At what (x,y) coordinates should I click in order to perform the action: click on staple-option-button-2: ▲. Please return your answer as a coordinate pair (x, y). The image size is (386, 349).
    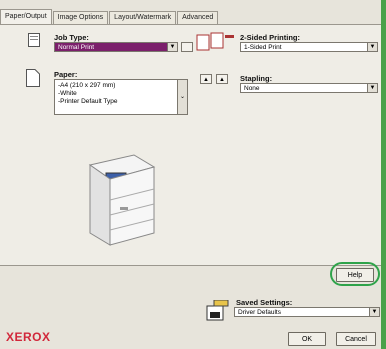
    Looking at the image, I should click on (222, 79).